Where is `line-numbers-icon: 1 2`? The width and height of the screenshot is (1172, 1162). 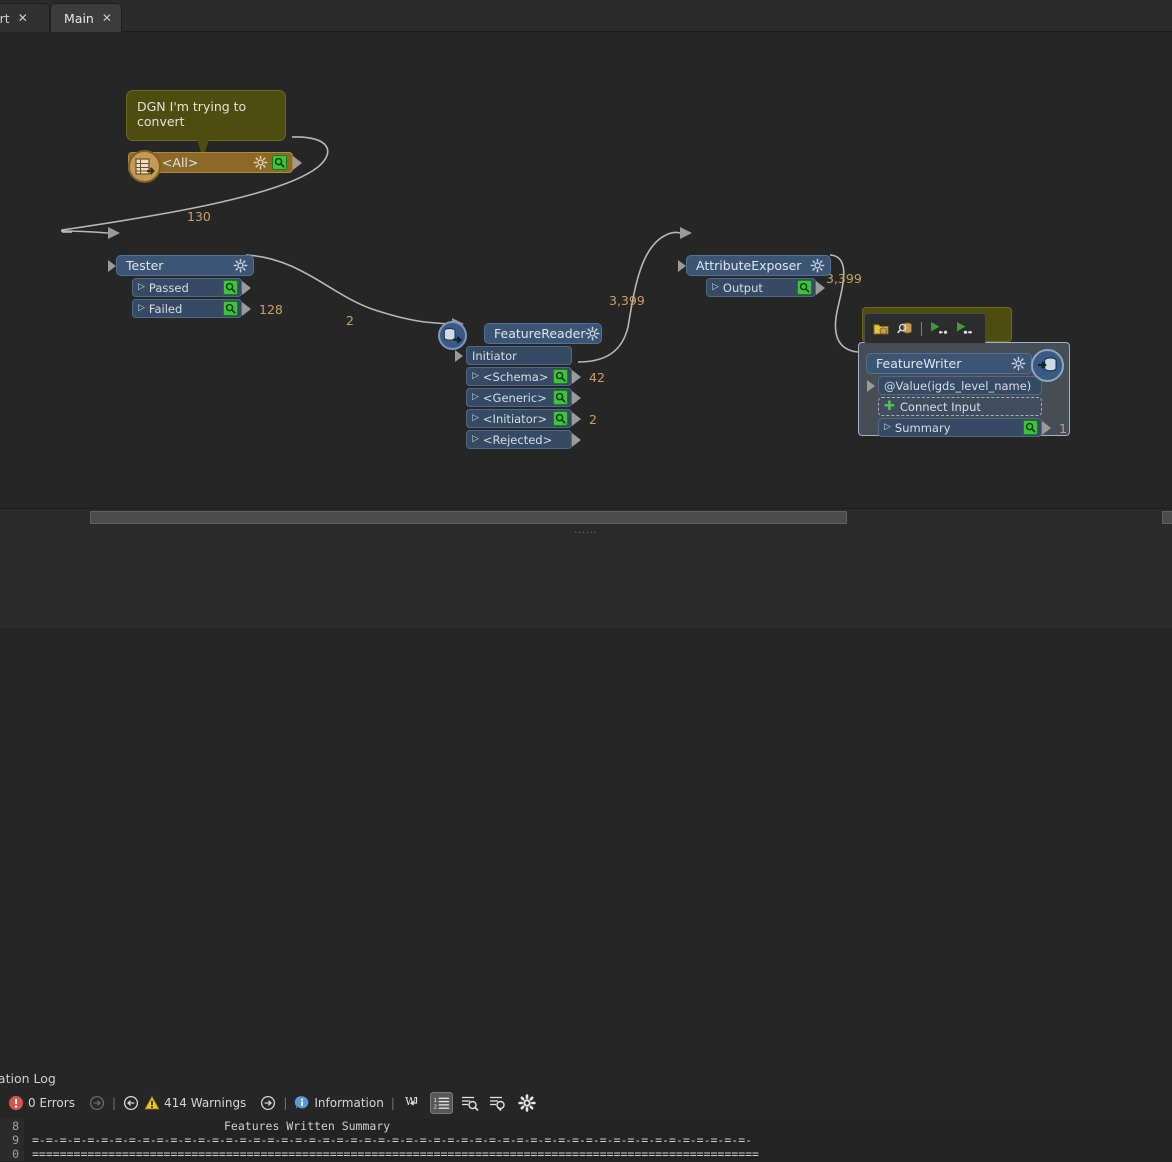
line-numbers-icon: 1 2 is located at coordinates (441, 1102).